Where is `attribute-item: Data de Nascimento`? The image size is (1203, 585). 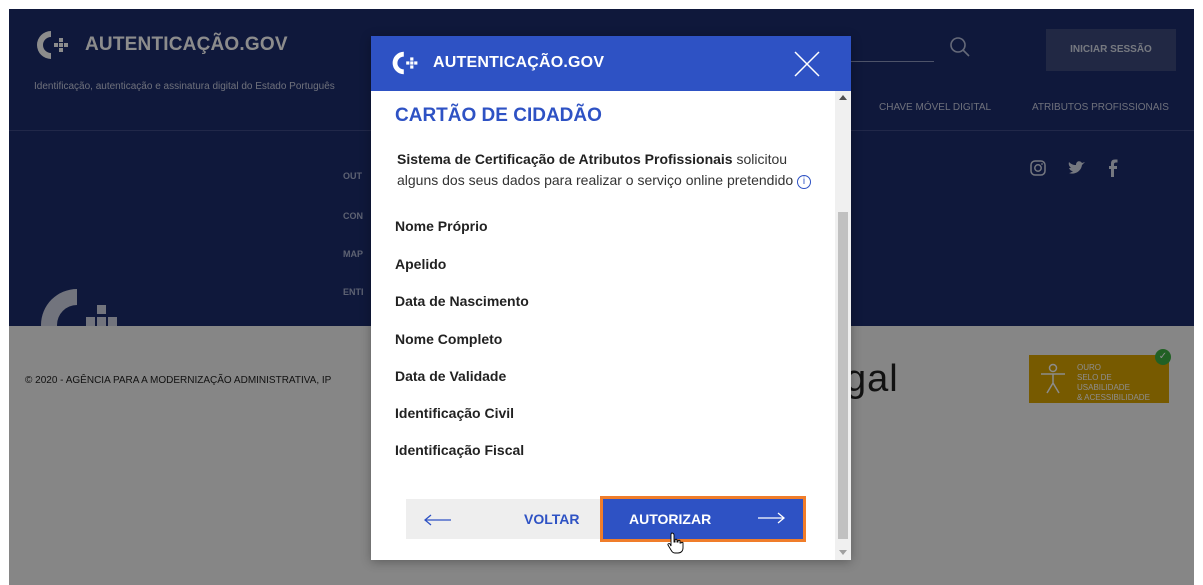 attribute-item: Data de Nascimento is located at coordinates (462, 301).